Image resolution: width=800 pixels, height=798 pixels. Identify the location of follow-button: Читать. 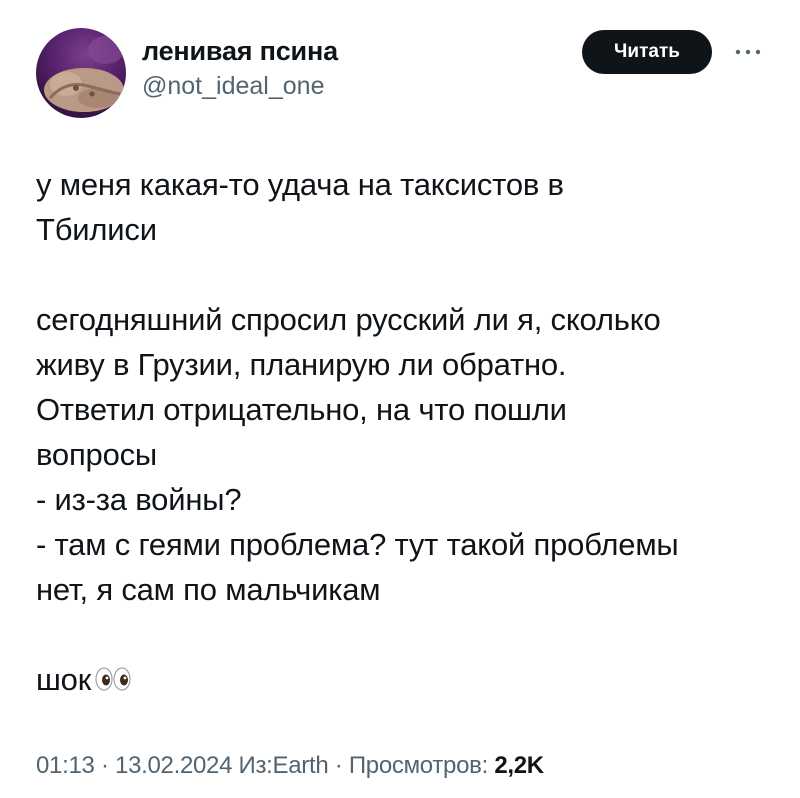
(647, 52).